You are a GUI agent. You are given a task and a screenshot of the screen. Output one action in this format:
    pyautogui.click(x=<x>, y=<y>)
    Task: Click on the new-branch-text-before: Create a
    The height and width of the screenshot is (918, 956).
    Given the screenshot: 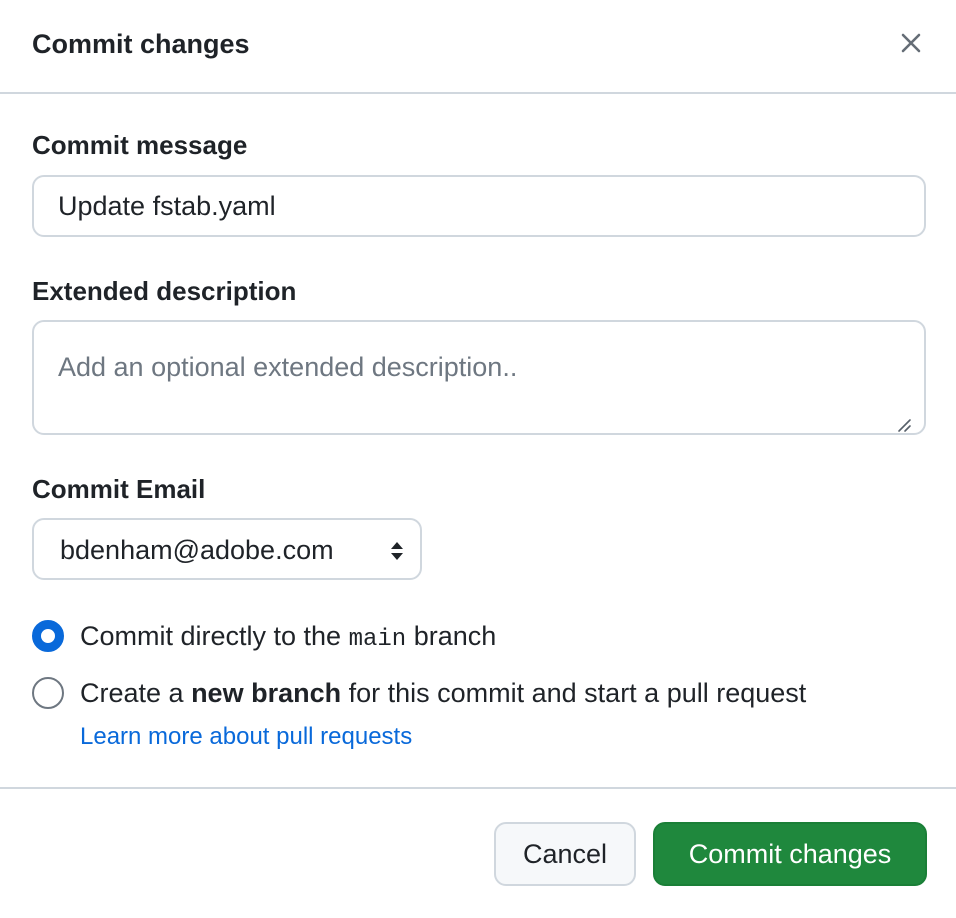 What is the action you would take?
    pyautogui.click(x=136, y=693)
    